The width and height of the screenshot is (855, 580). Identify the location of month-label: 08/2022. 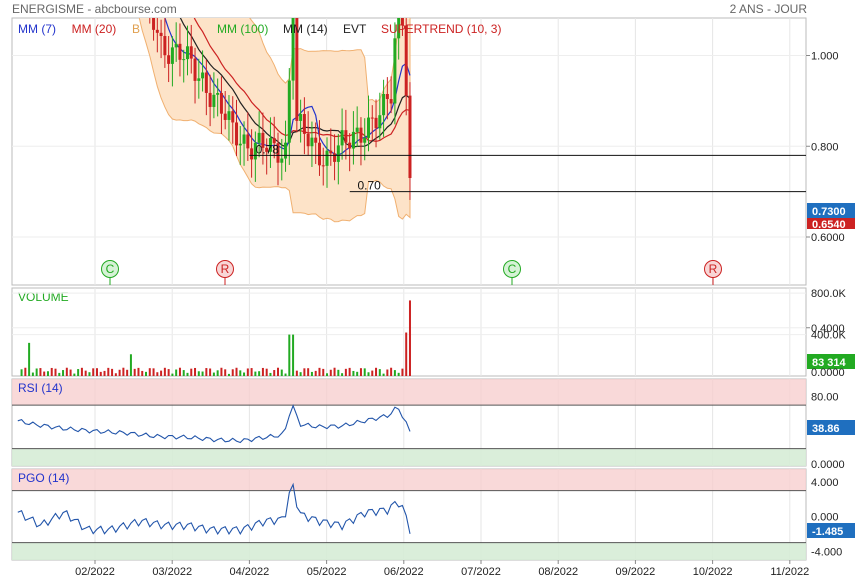
(558, 572).